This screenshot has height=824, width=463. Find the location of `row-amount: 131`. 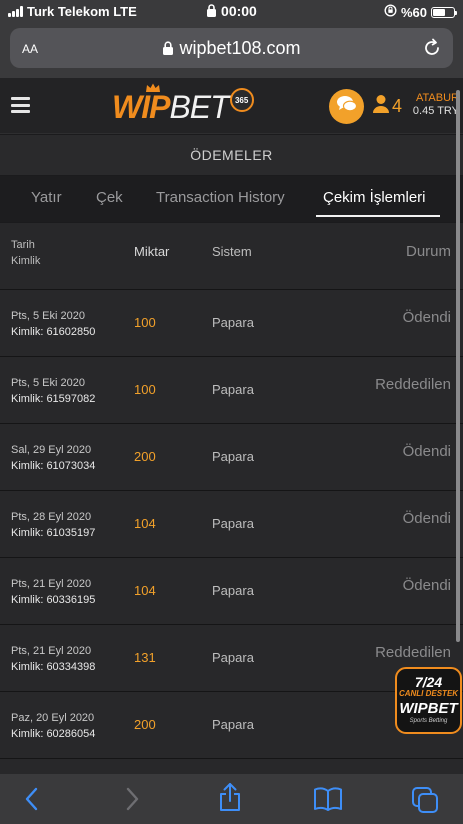

row-amount: 131 is located at coordinates (145, 657).